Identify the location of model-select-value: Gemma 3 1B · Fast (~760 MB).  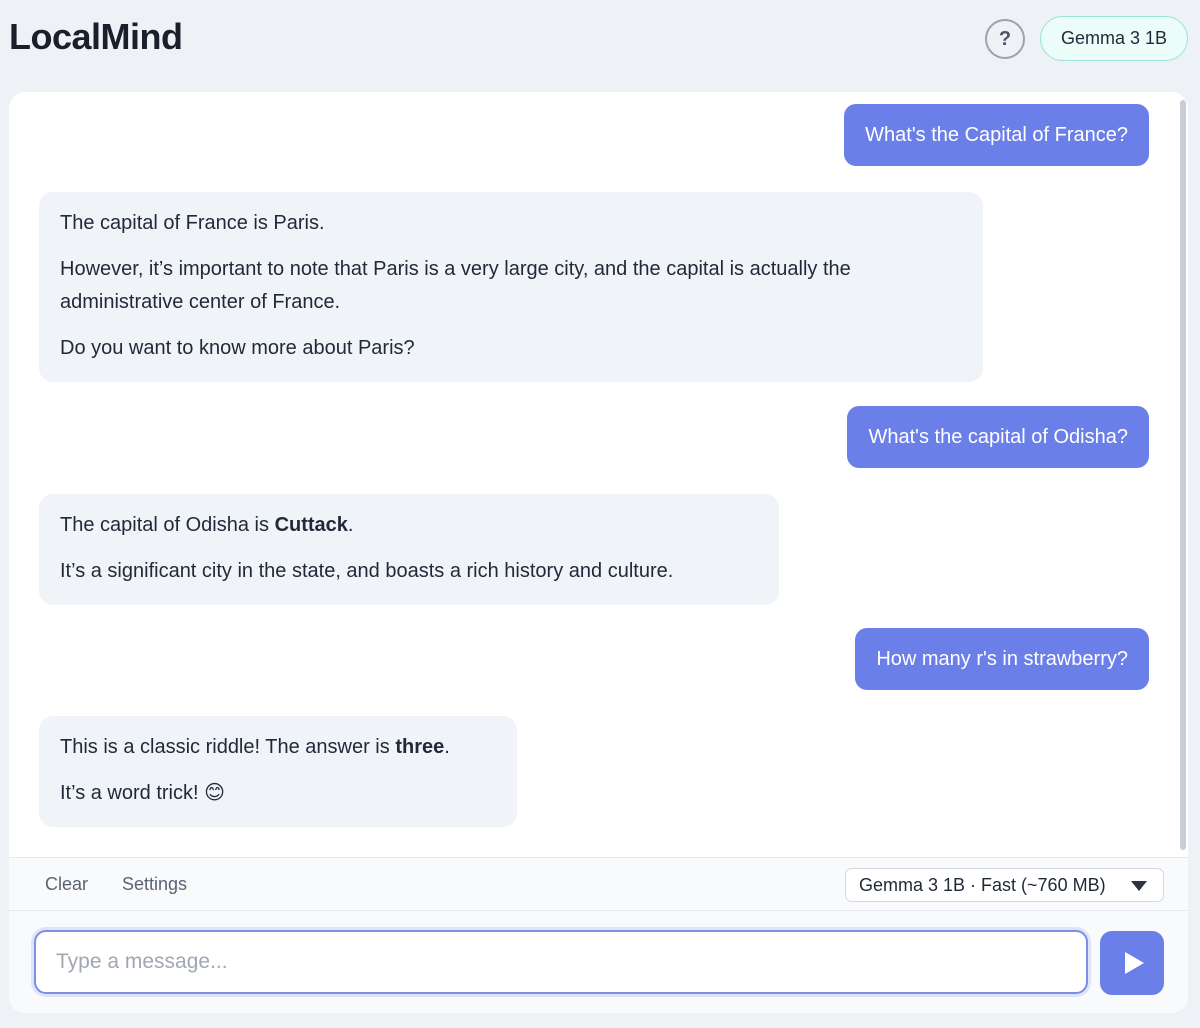
(982, 885).